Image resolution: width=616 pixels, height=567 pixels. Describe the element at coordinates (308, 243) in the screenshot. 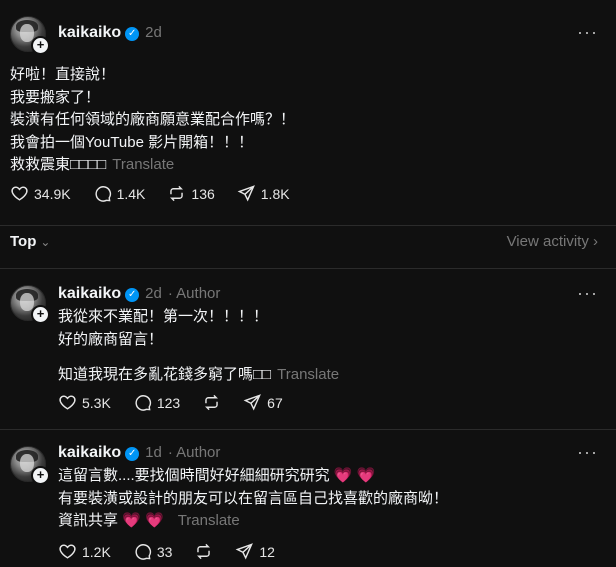

I see `sort-bar: Top ⌄ View activity ›` at that location.